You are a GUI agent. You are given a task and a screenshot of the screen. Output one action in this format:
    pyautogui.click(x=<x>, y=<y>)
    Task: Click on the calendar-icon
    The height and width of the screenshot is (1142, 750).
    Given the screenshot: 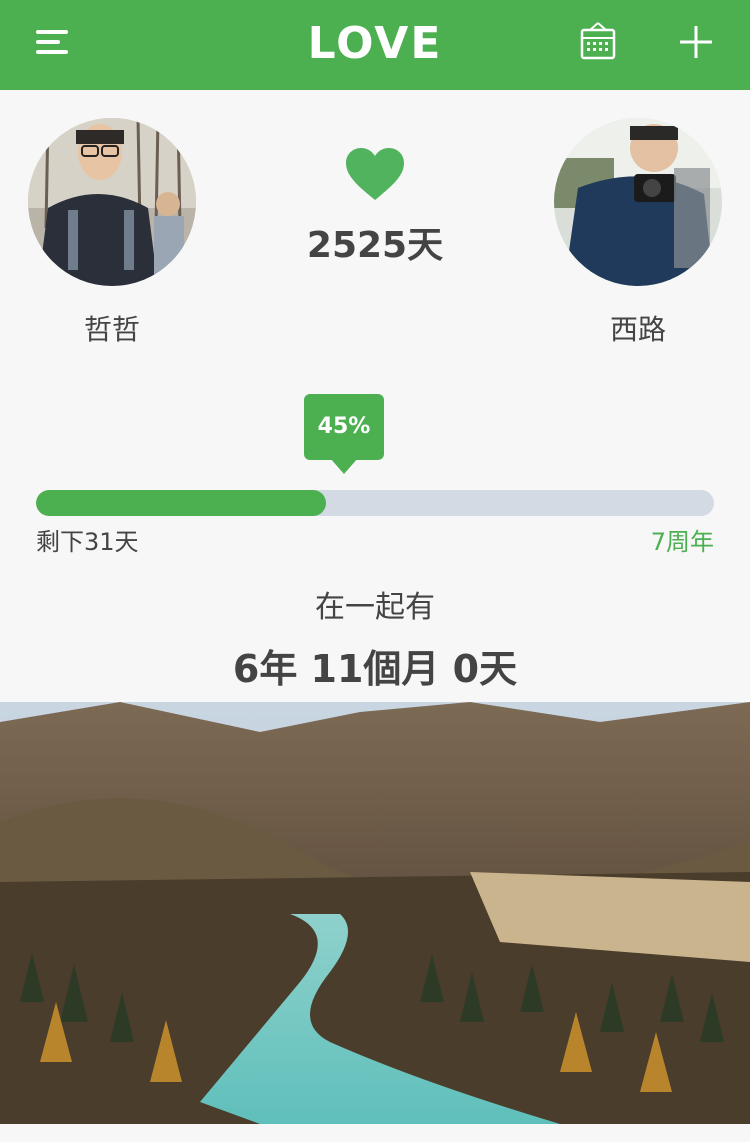 What is the action you would take?
    pyautogui.click(x=598, y=41)
    